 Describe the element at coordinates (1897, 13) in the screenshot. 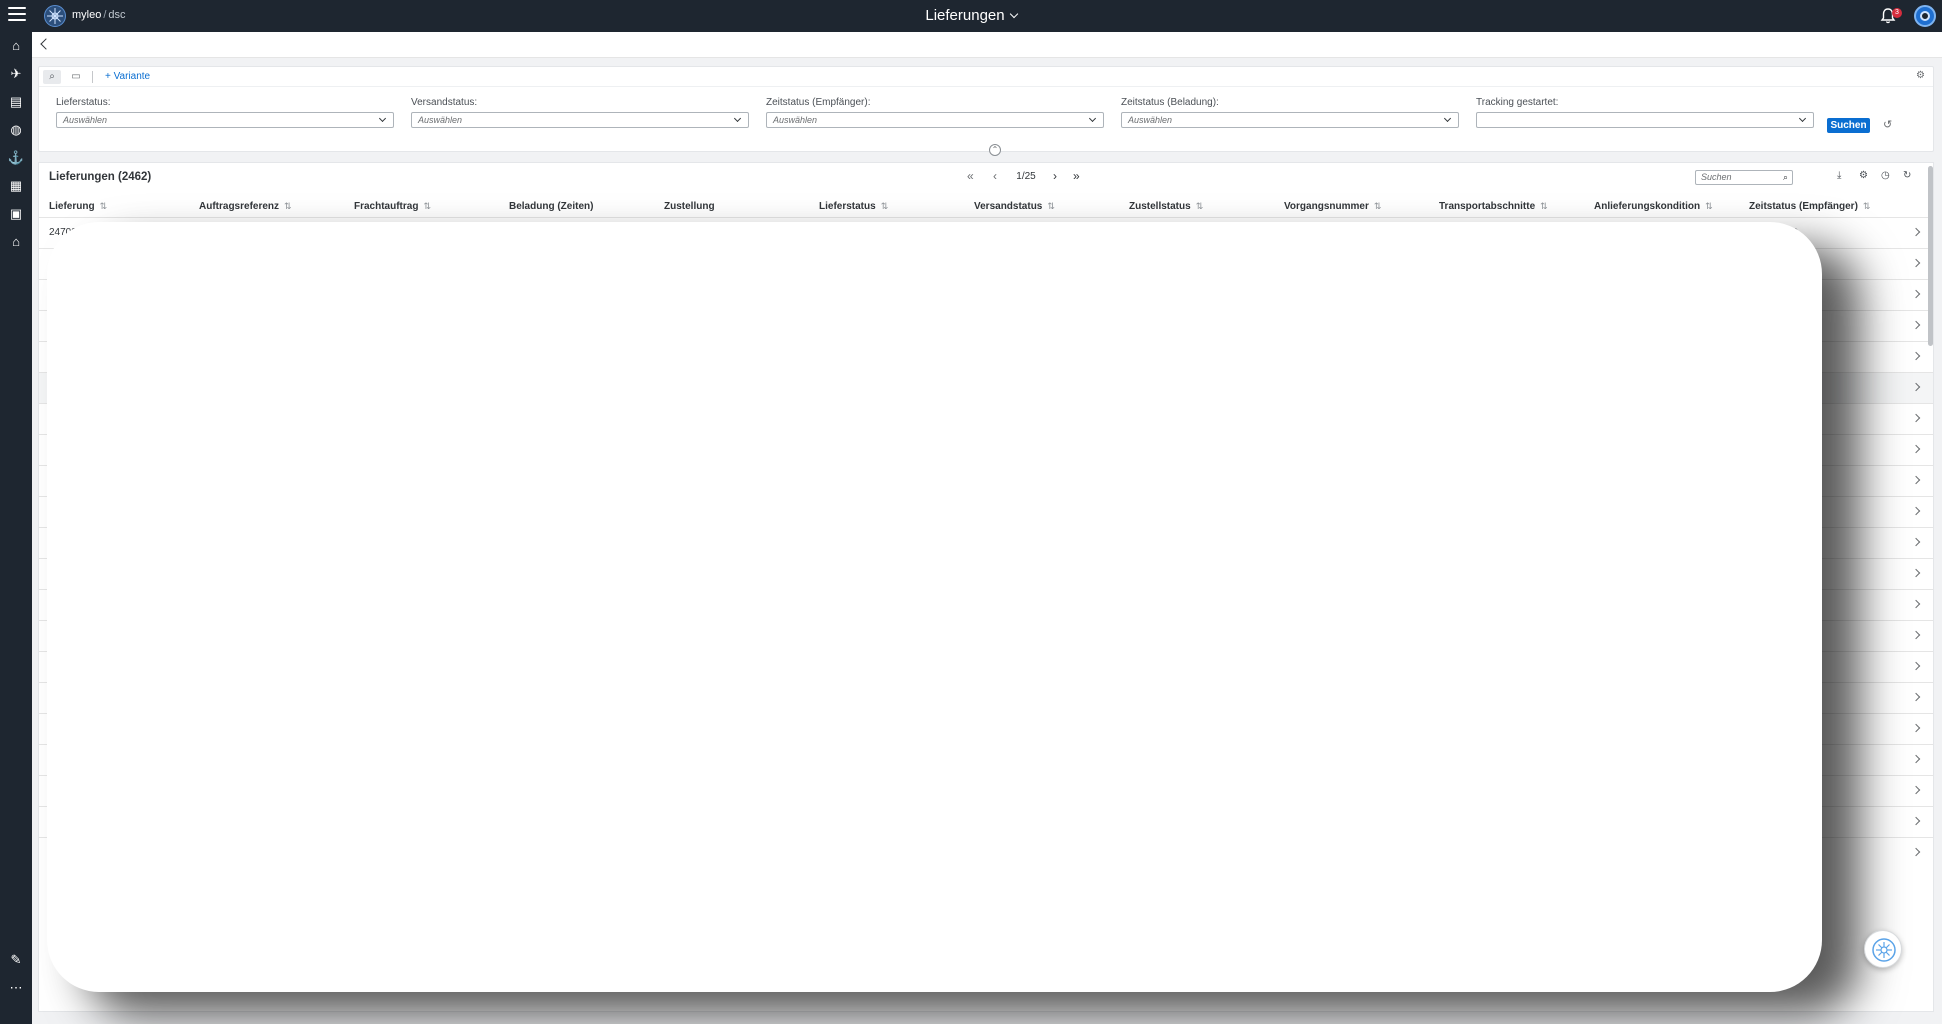

I see `notification-badge: 3` at that location.